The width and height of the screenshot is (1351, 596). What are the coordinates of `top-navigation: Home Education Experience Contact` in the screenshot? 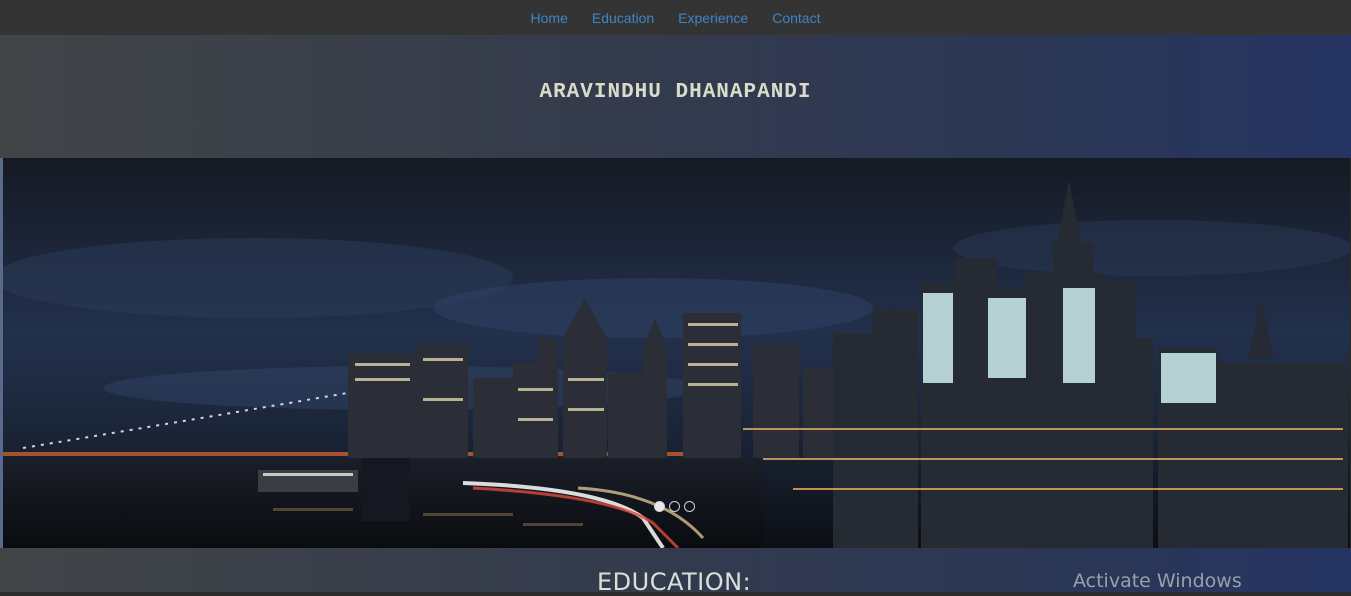 It's located at (675, 17).